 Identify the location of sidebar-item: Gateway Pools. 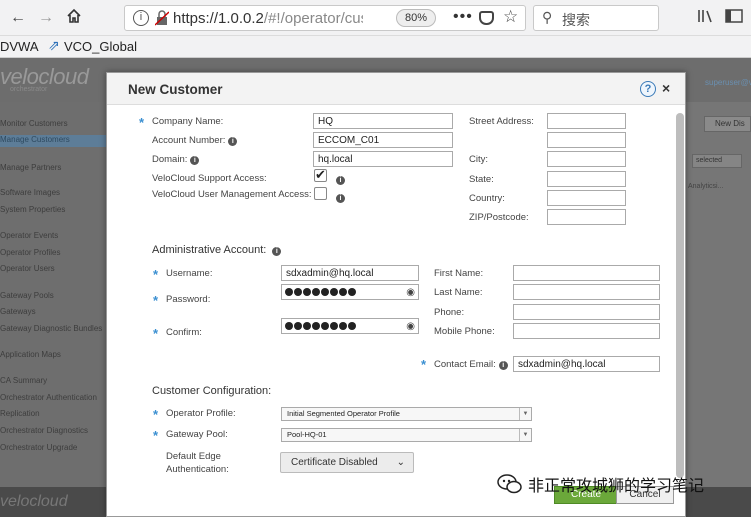
(27, 295).